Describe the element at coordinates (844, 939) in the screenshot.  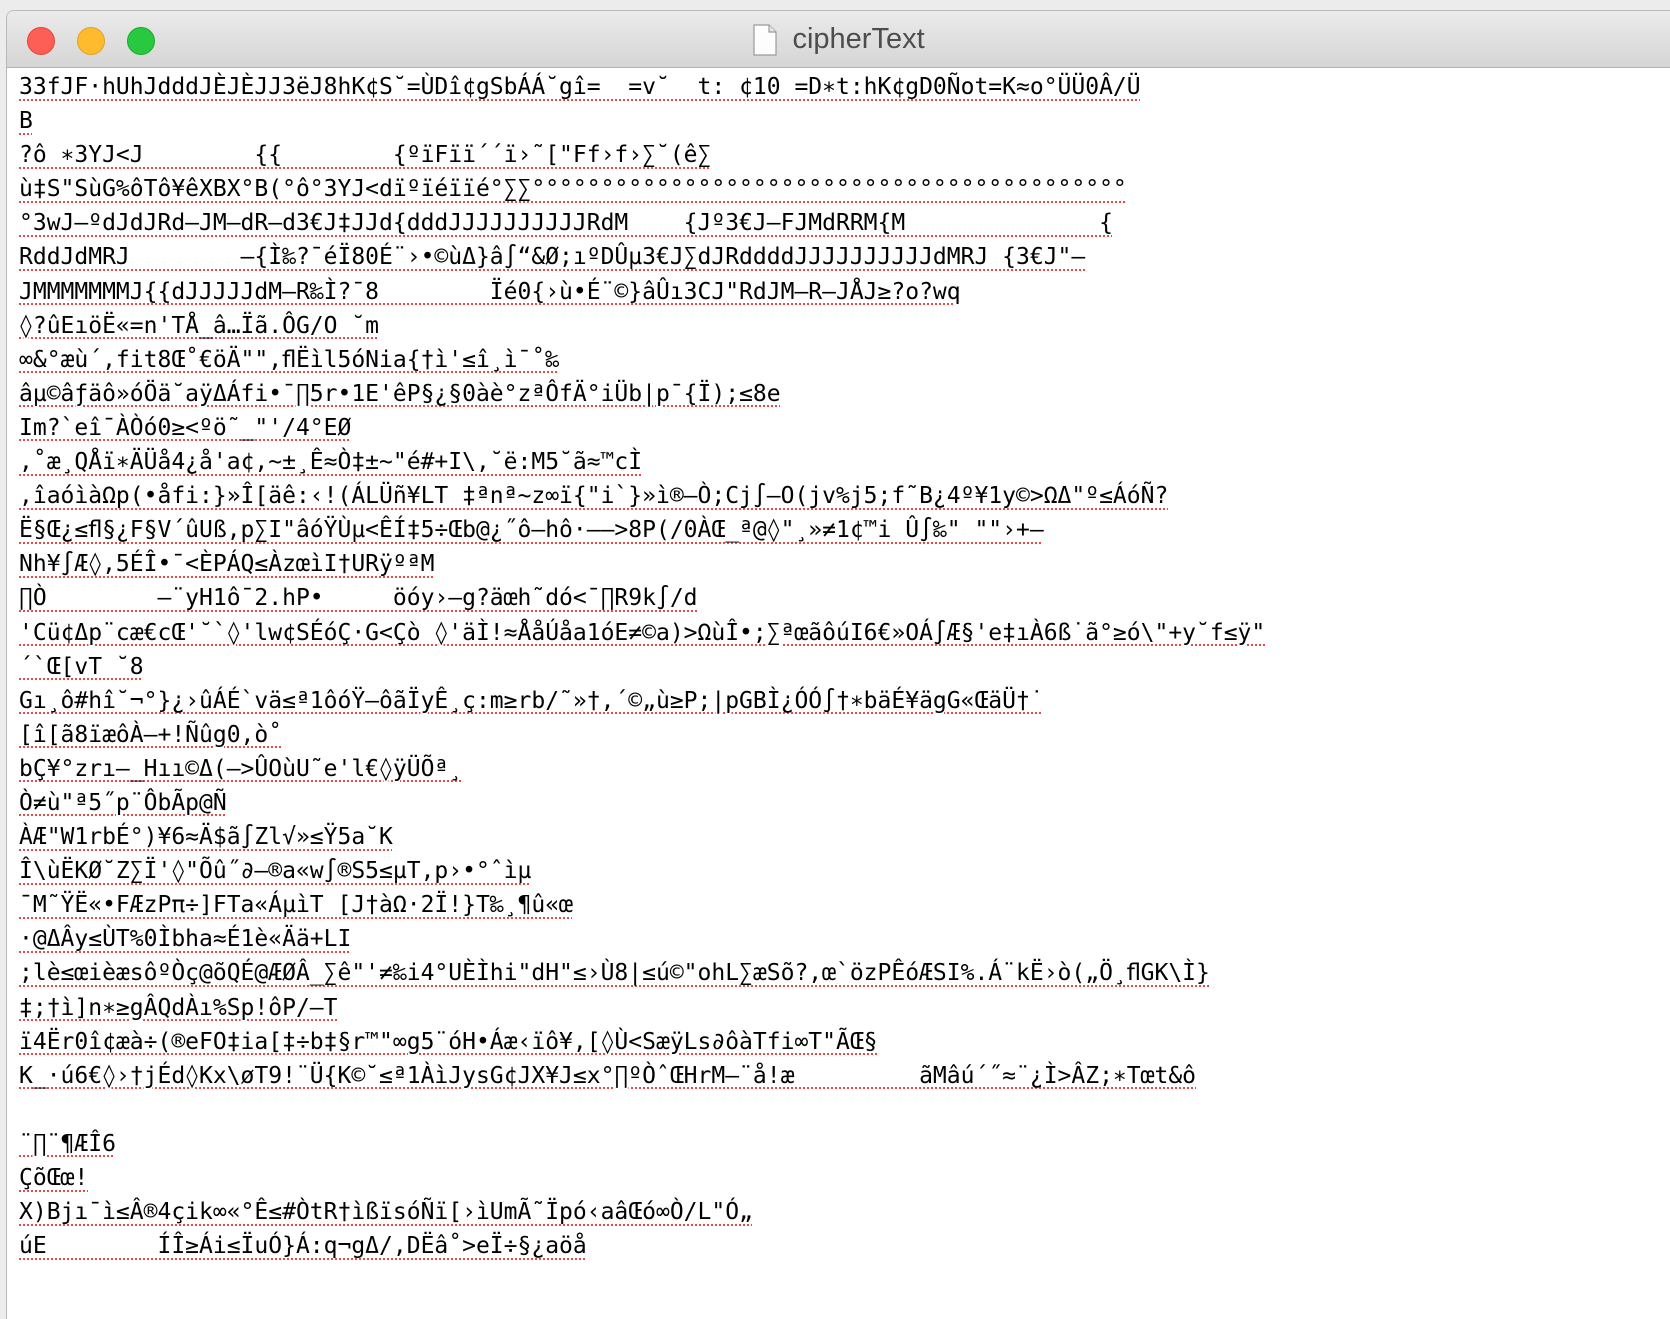
I see `text-line: ·@ΔÂy≤ÙT%0Ìbha≈É1è«Ää+LI` at that location.